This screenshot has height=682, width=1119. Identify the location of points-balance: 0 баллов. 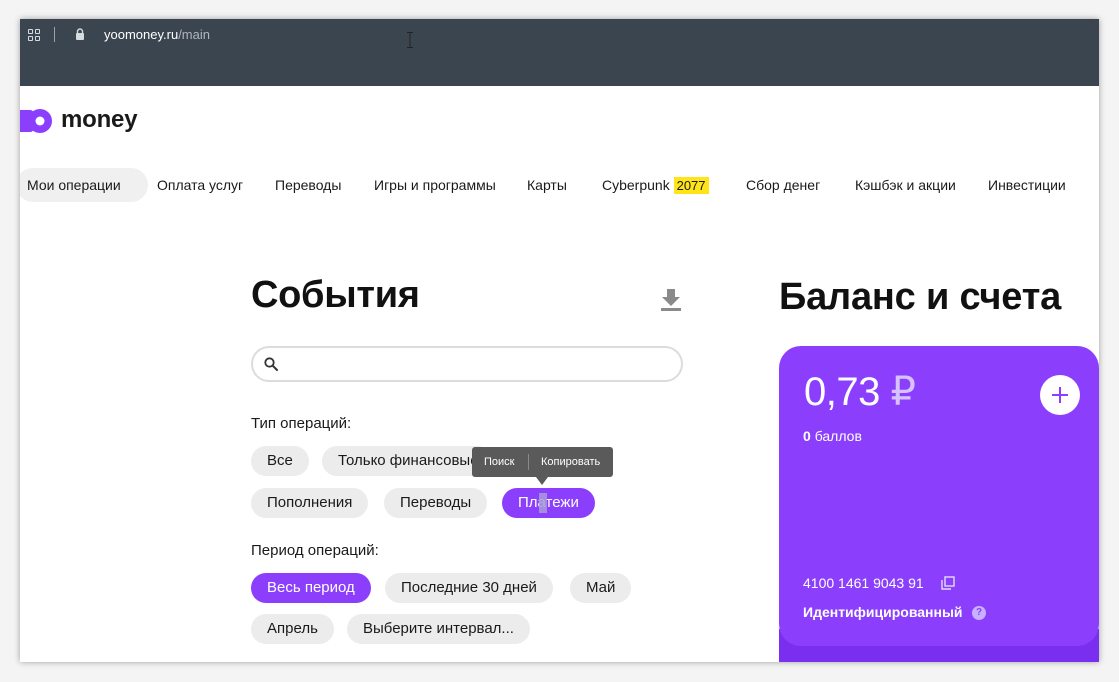
(832, 436).